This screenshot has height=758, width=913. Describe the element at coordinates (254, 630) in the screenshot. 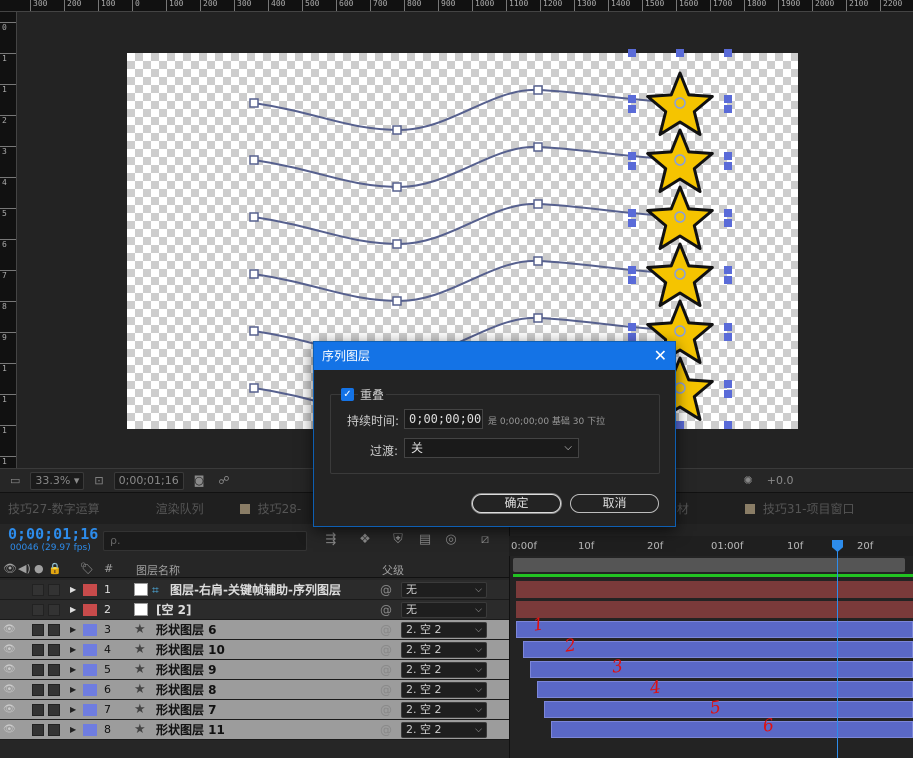

I see `layer-row: 👁 ▶ 3 ★ 形状图层 6 @2. 空 2 ⌵` at that location.